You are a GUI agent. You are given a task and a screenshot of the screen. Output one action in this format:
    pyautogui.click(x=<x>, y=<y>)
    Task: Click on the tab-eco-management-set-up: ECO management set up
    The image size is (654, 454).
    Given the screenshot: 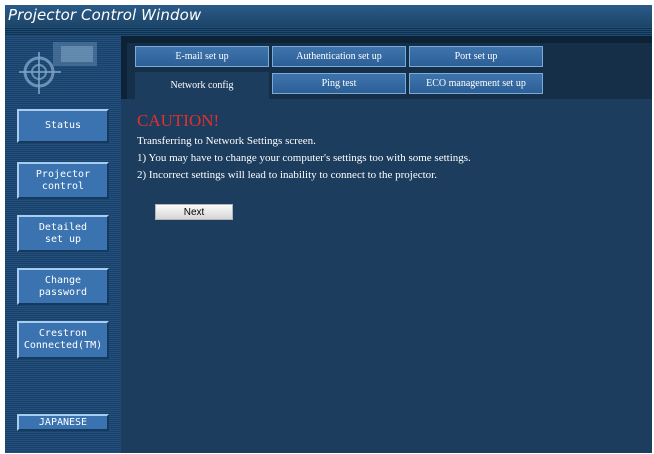 What is the action you would take?
    pyautogui.click(x=476, y=83)
    